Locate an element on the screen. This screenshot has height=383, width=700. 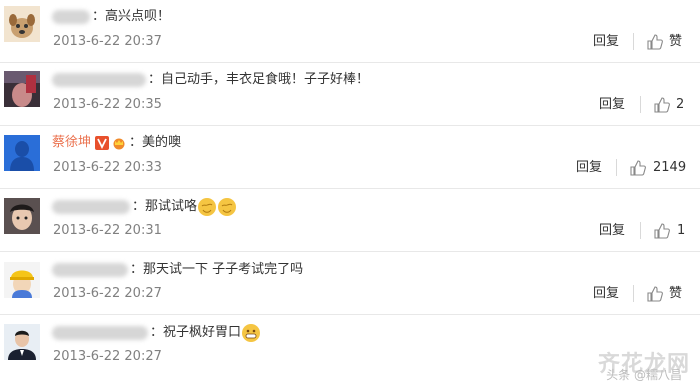
comment-text: ：高兴点呗！ is located at coordinates (131, 16).